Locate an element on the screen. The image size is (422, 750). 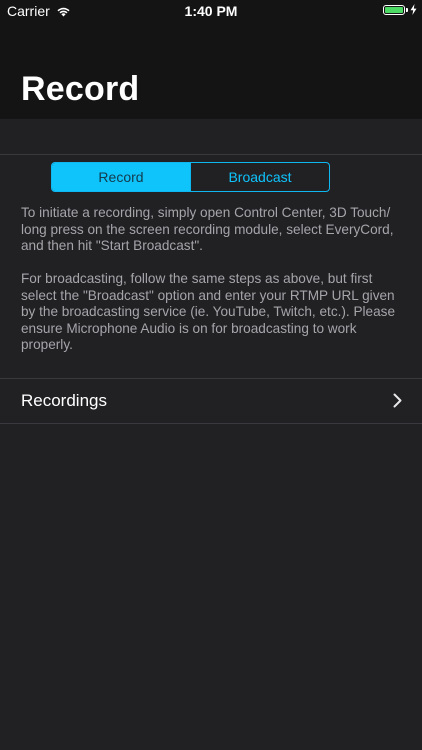
bolt-icon is located at coordinates (413, 9).